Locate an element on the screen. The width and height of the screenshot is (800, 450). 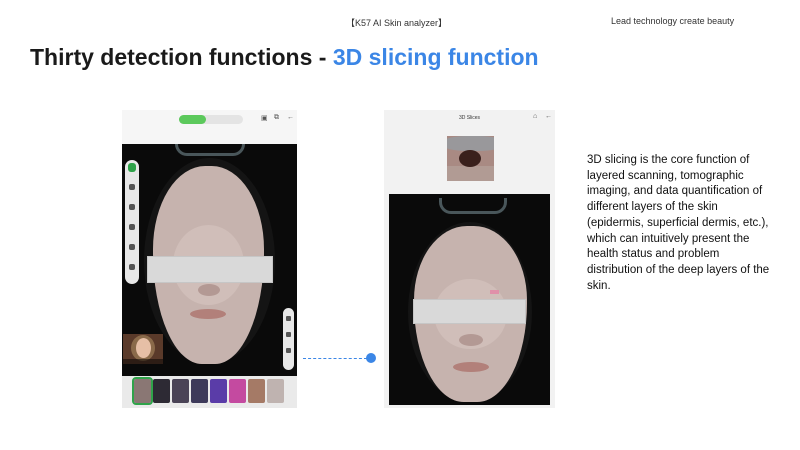
title-accent: 3D slicing function is located at coordinates (435, 57).